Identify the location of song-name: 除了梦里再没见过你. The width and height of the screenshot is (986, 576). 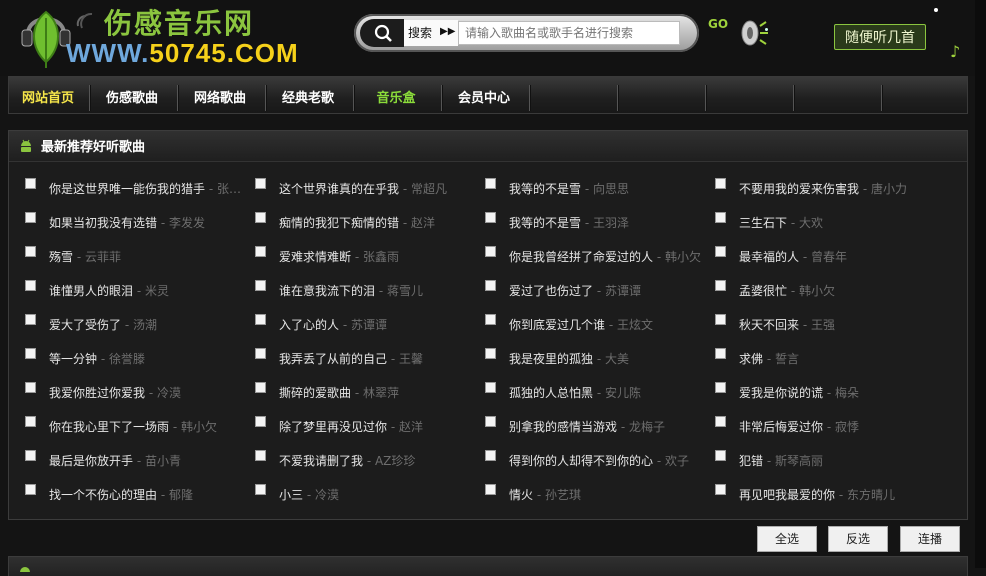
(333, 427).